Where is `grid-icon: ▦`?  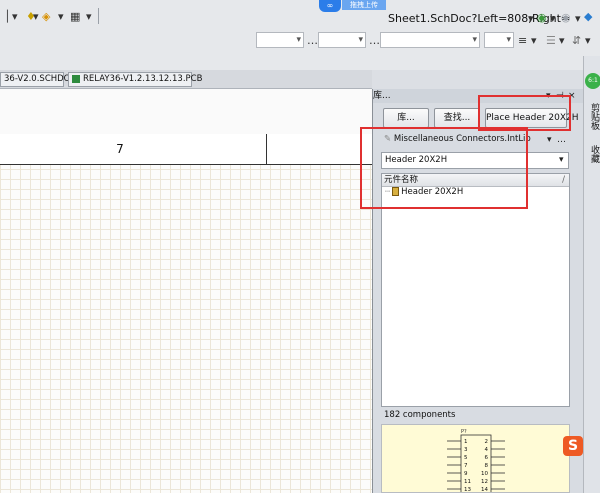
grid-icon: ▦ is located at coordinates (75, 17).